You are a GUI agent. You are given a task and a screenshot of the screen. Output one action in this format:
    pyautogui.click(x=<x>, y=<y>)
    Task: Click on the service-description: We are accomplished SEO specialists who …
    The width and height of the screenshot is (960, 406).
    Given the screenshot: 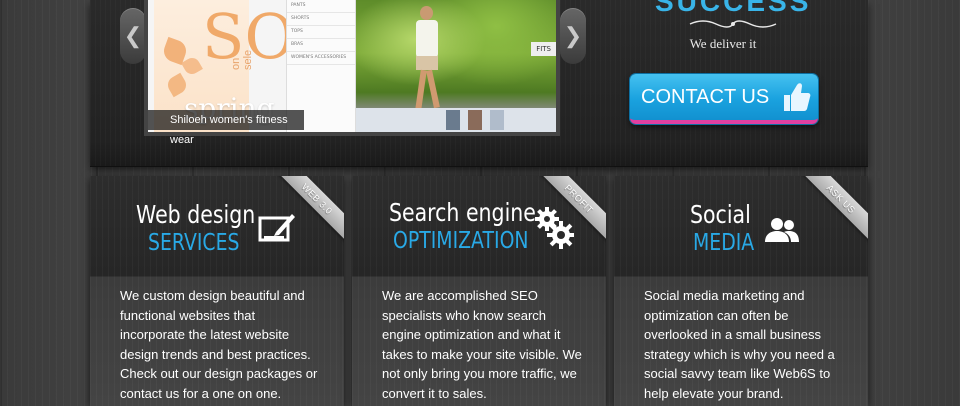 What is the action you would take?
    pyautogui.click(x=482, y=344)
    